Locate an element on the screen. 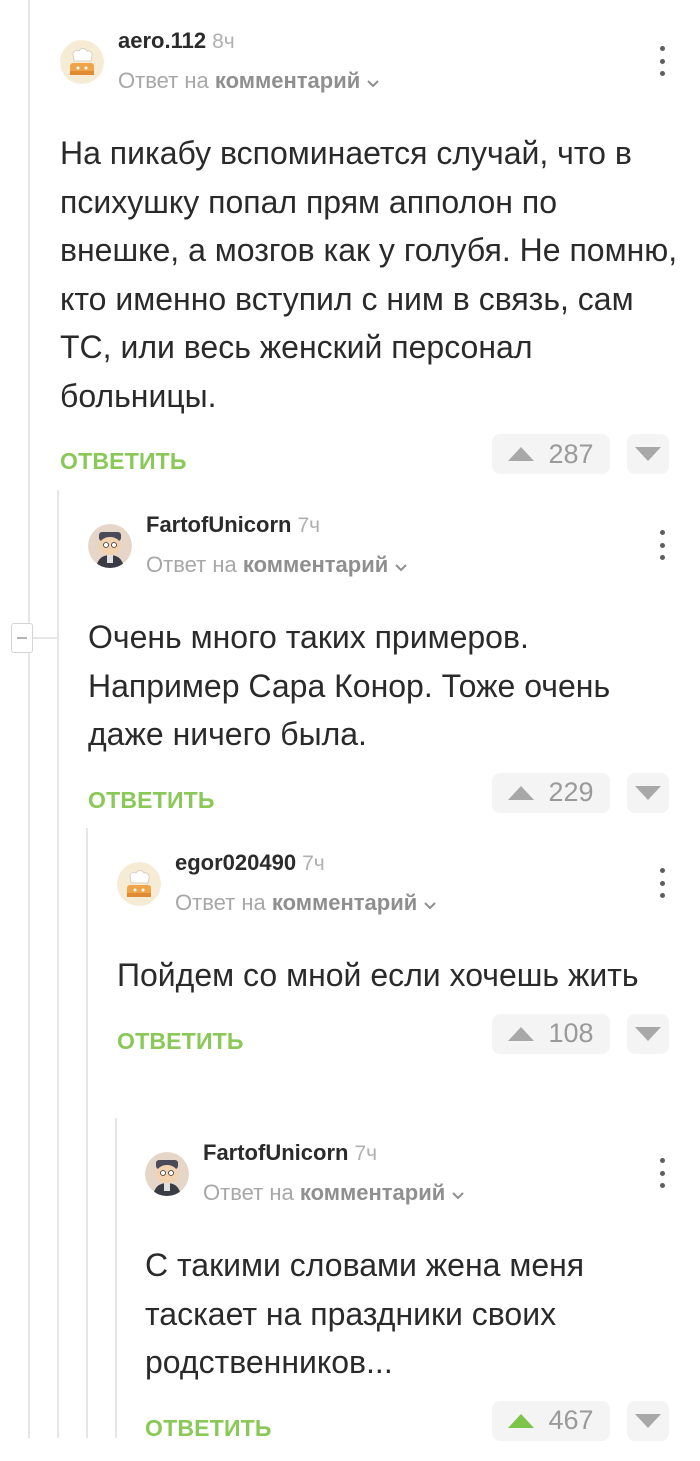 The width and height of the screenshot is (700, 1461). rating-count: 229 is located at coordinates (571, 792).